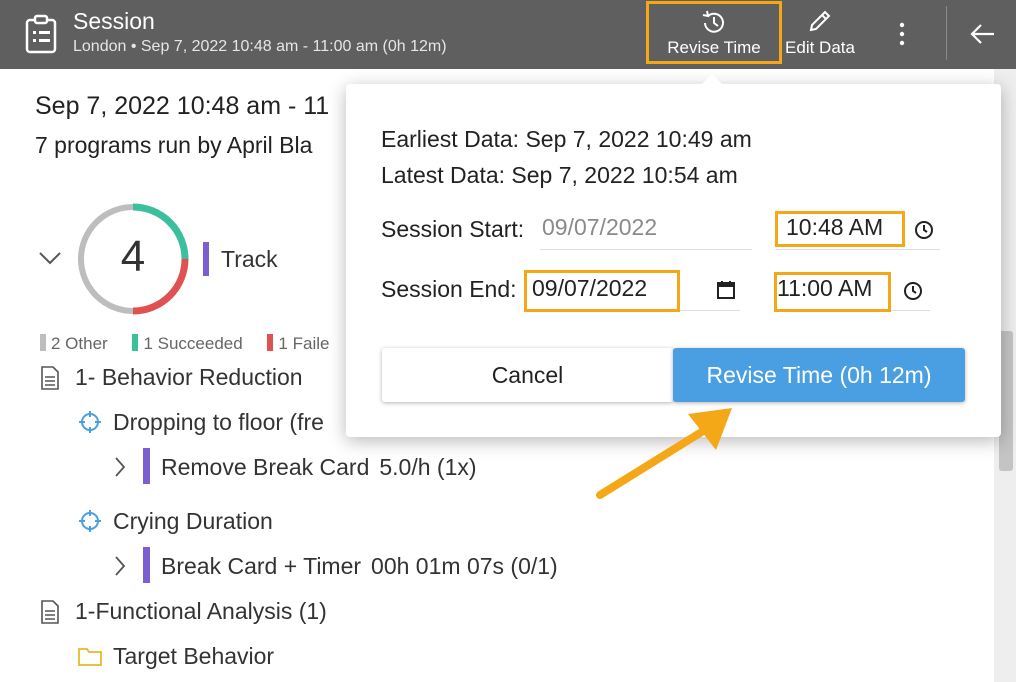 The height and width of the screenshot is (682, 1016). I want to click on status-legend: 2 Other 1 Succeeded 1 Faile, so click(194, 344).